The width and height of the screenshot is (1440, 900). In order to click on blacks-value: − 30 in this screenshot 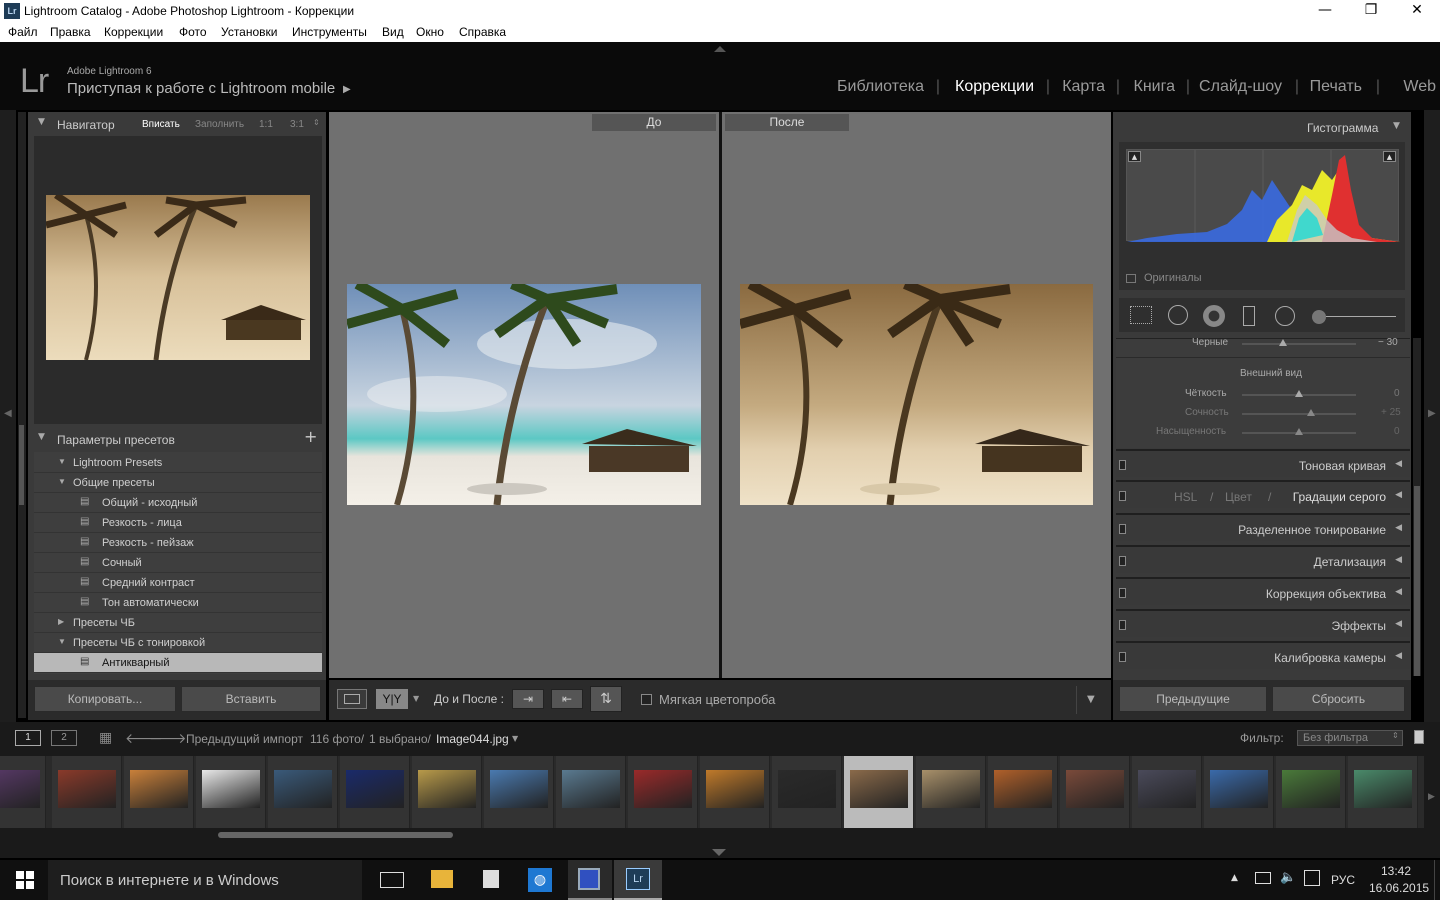, I will do `click(1388, 342)`.